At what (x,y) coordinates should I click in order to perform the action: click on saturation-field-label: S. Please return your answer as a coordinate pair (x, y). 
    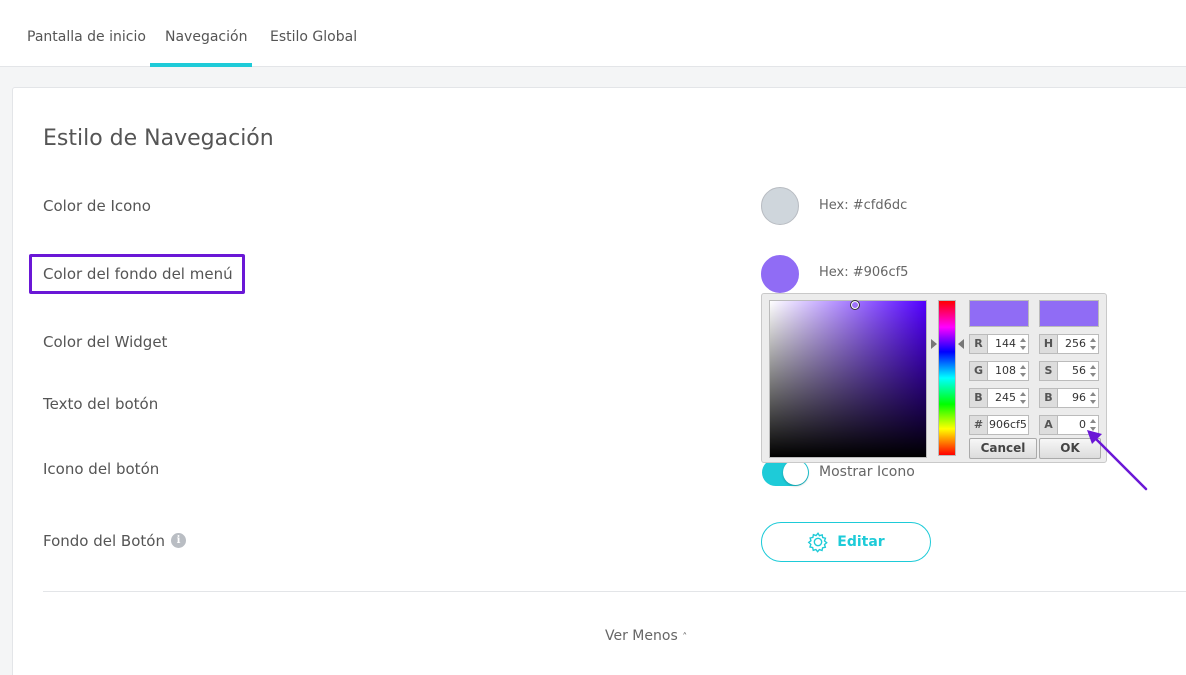
    Looking at the image, I should click on (1049, 371).